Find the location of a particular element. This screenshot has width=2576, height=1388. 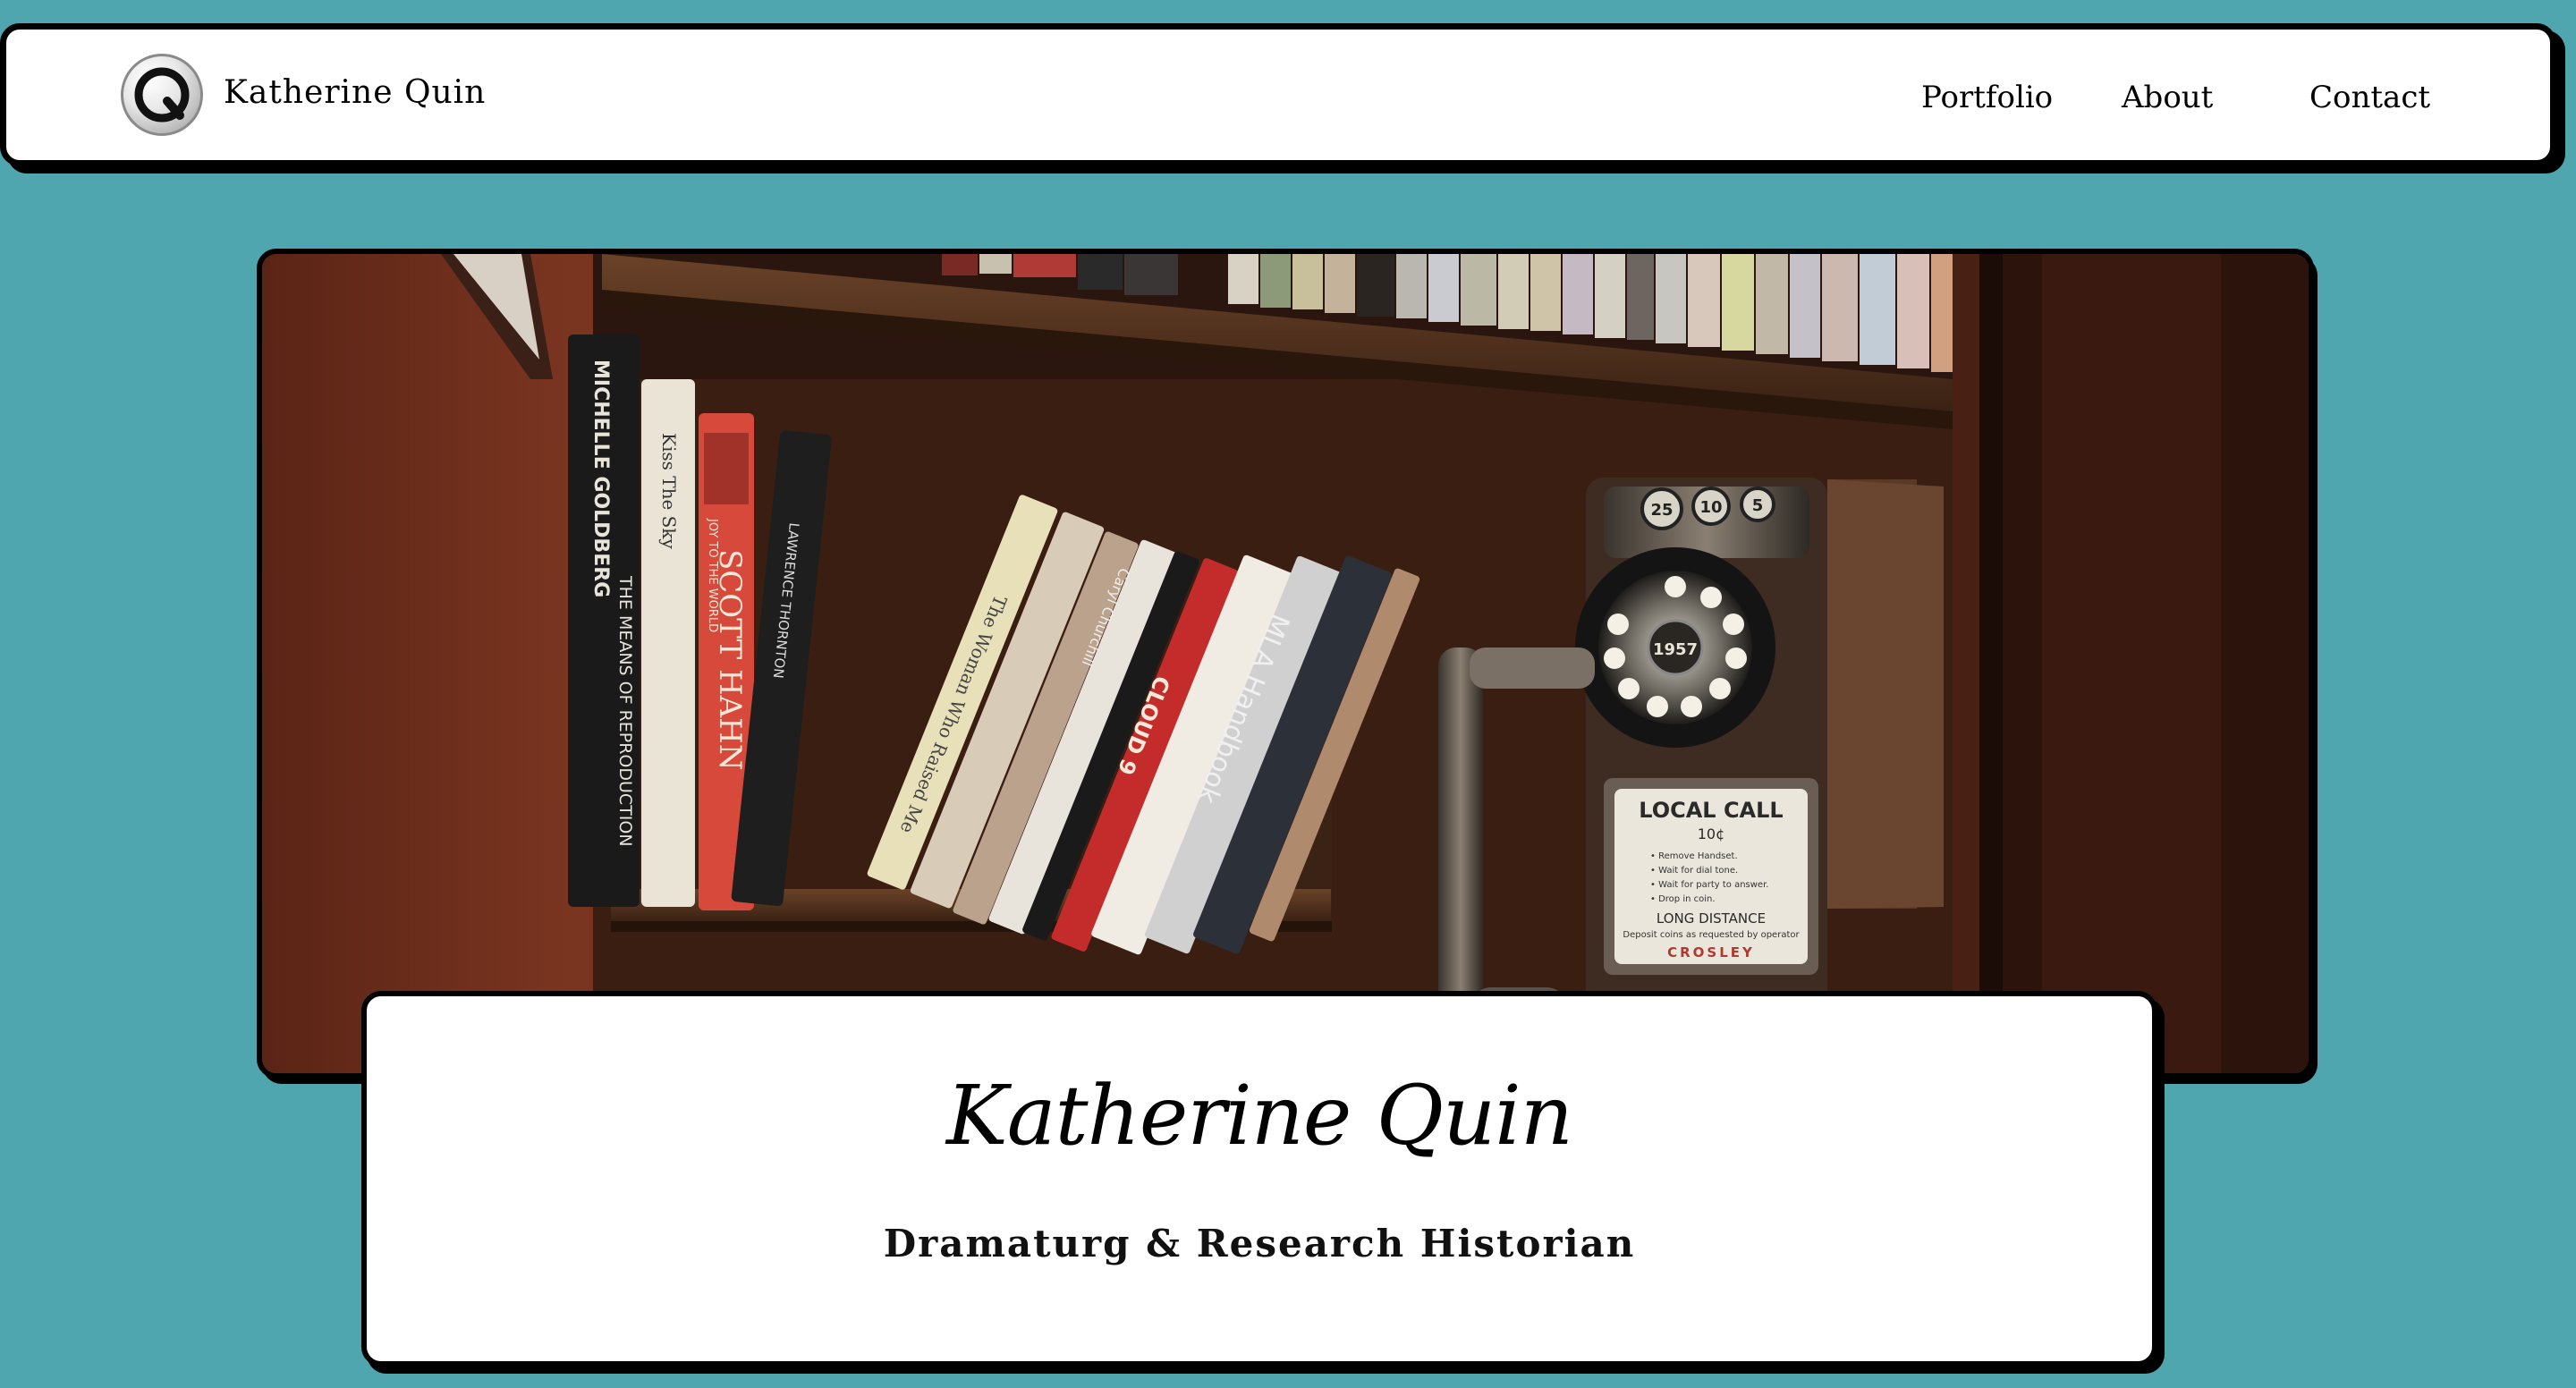

plate-text: LONG DISTANCE is located at coordinates (1711, 918).